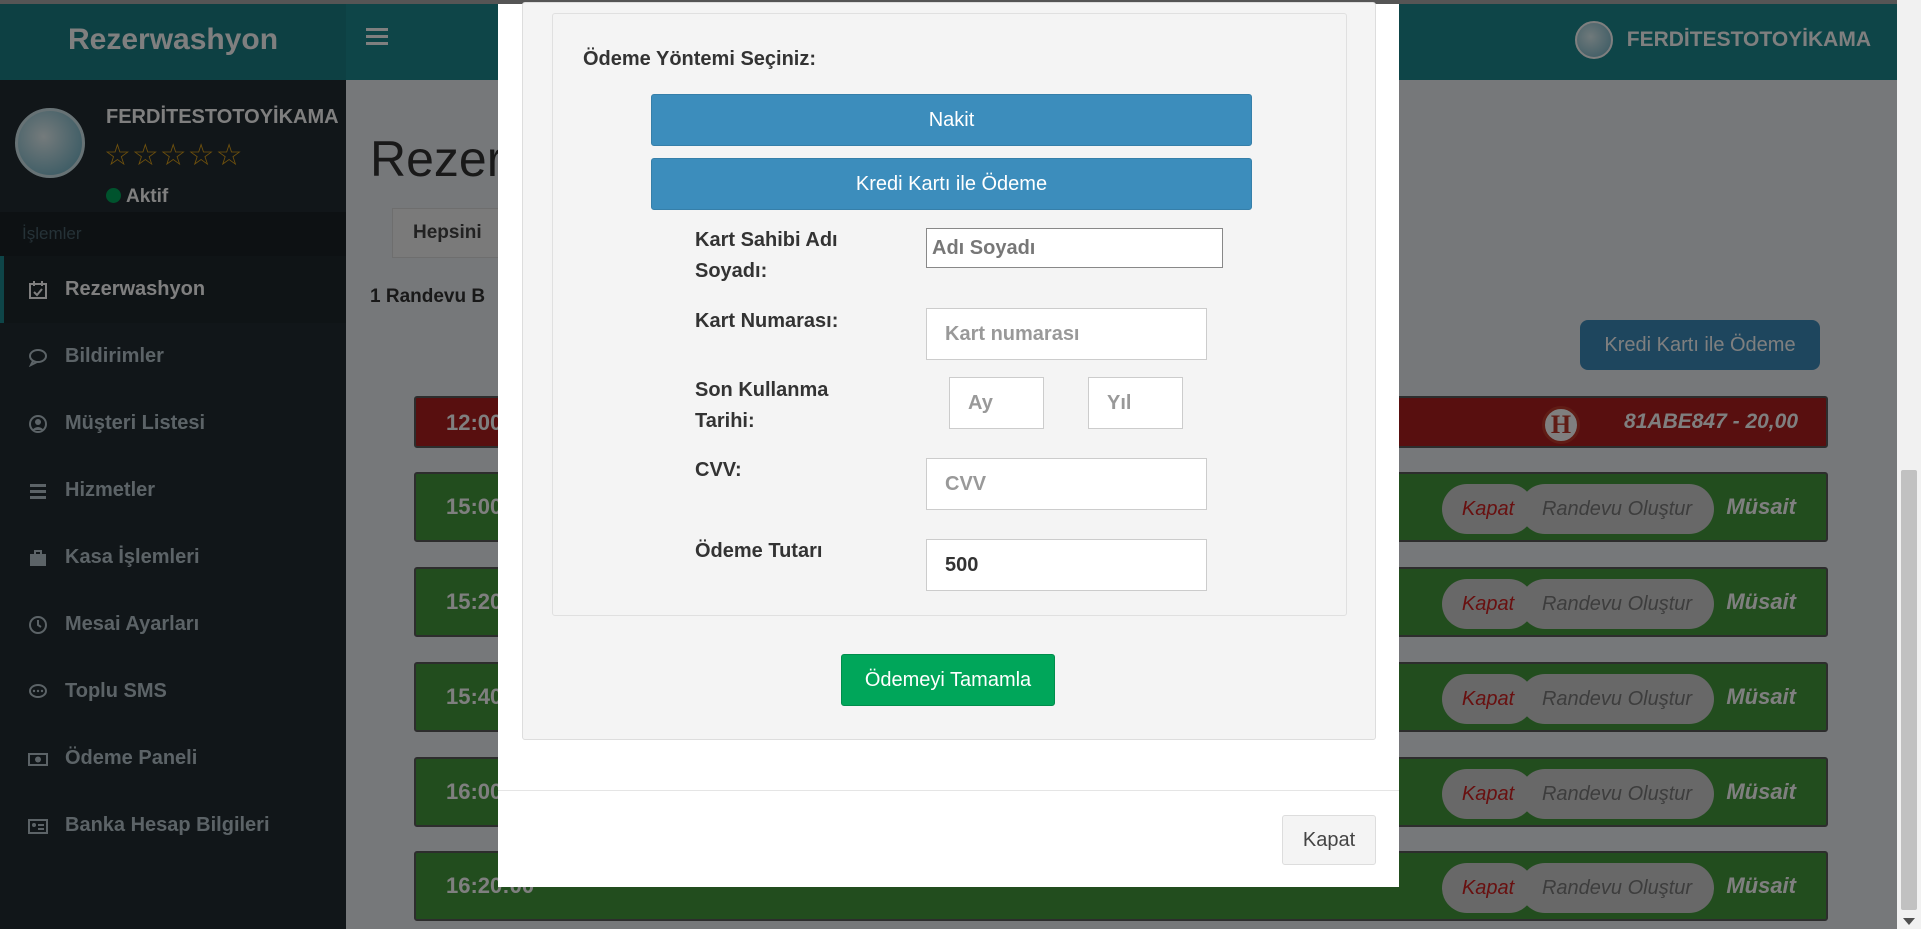 This screenshot has height=929, width=1921. I want to click on scrollbar-thumb, so click(1909, 690).